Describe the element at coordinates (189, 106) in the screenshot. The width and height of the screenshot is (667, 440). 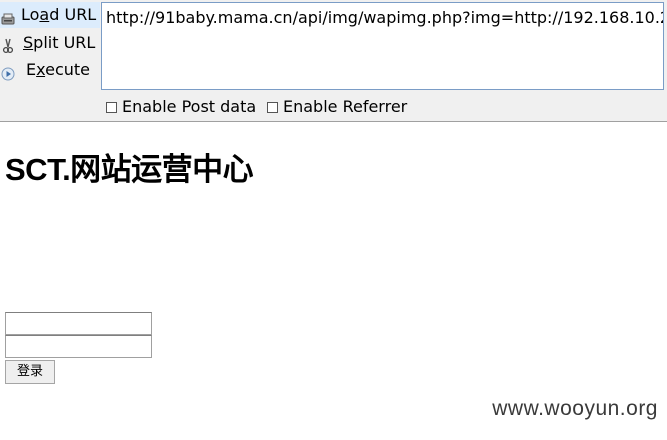
I see `post-data-label: Enable Post data` at that location.